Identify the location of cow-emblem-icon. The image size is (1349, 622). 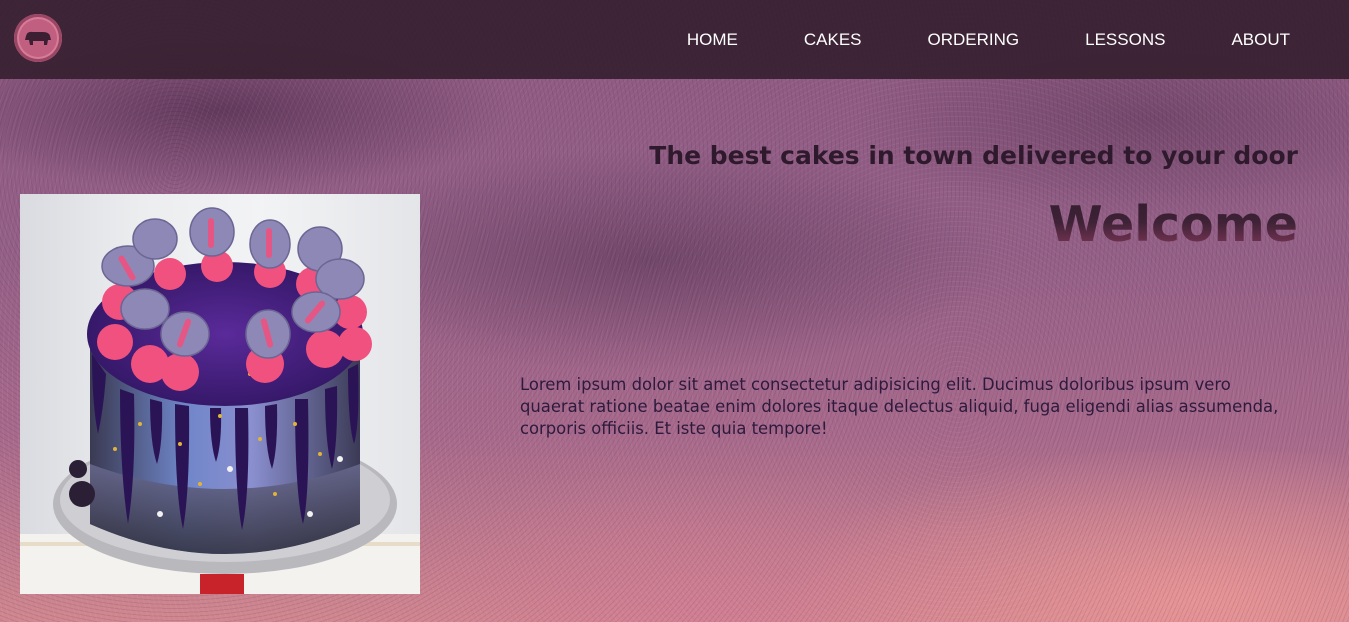
(38, 38).